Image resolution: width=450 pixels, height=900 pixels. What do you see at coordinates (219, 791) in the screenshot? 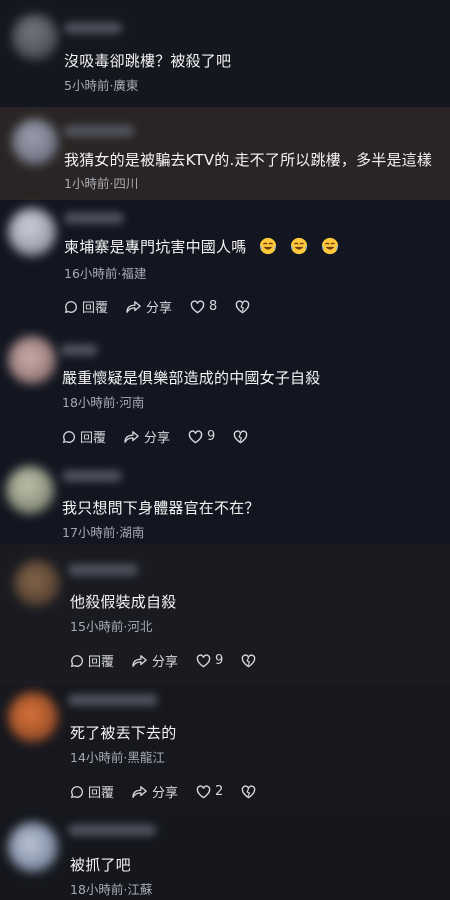
I see `like-count: 2` at bounding box center [219, 791].